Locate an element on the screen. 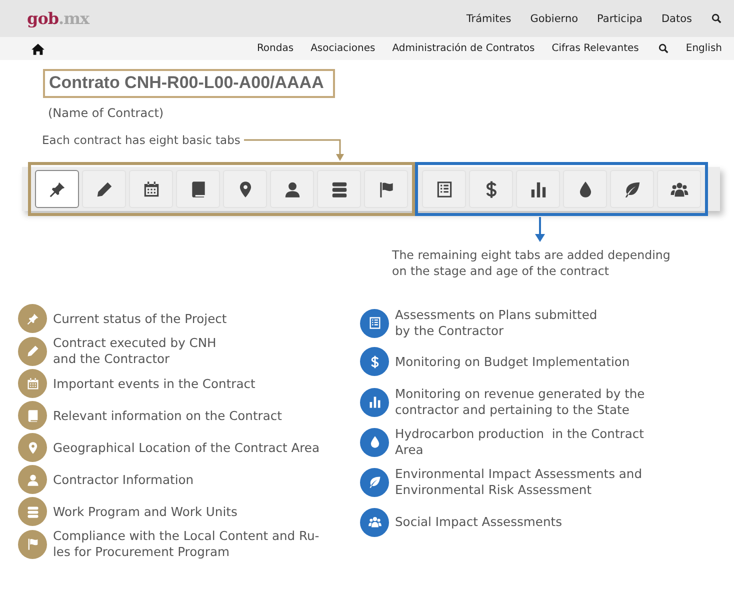 This screenshot has width=734, height=595. tab is located at coordinates (57, 189).